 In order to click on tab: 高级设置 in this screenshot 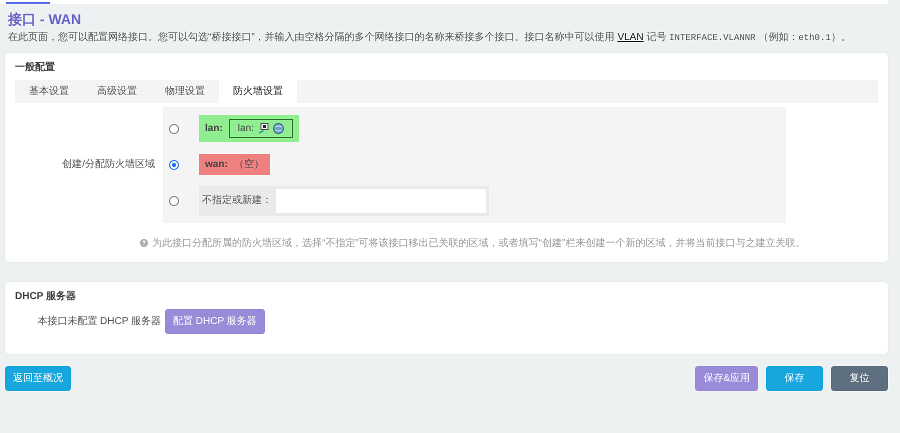, I will do `click(117, 91)`.